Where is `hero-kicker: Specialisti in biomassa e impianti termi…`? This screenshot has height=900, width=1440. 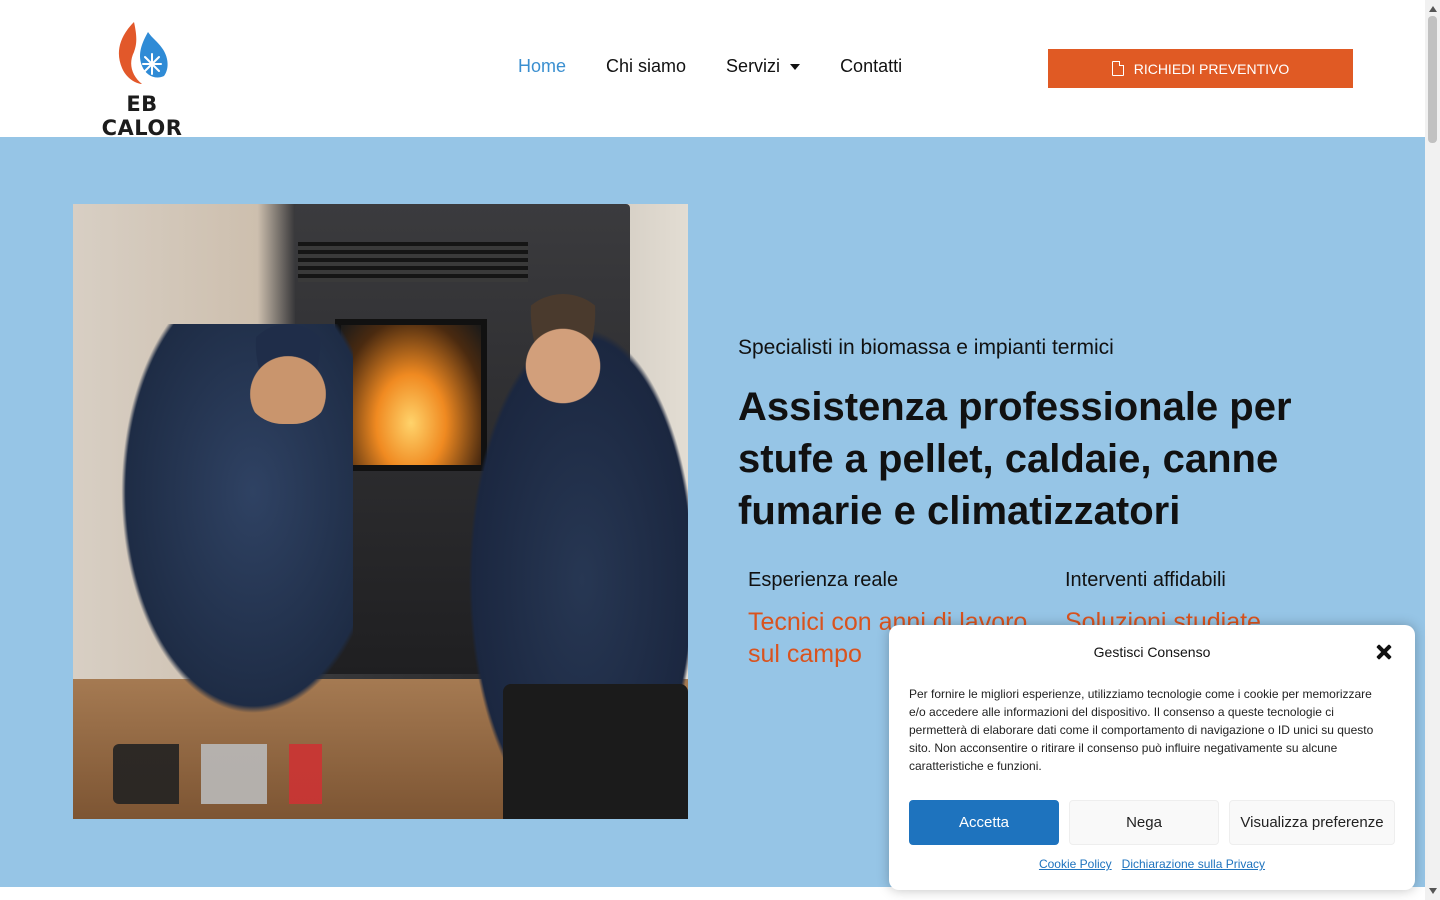 hero-kicker: Specialisti in biomassa e impianti termi… is located at coordinates (926, 347).